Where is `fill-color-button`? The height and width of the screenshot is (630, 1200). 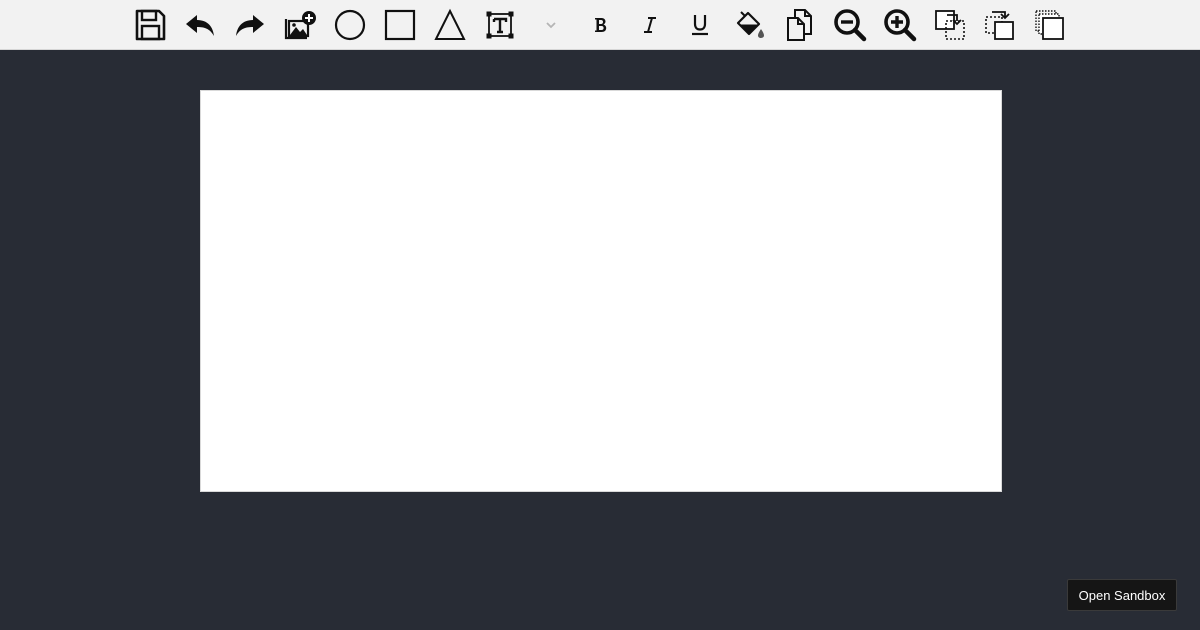 fill-color-button is located at coordinates (750, 25).